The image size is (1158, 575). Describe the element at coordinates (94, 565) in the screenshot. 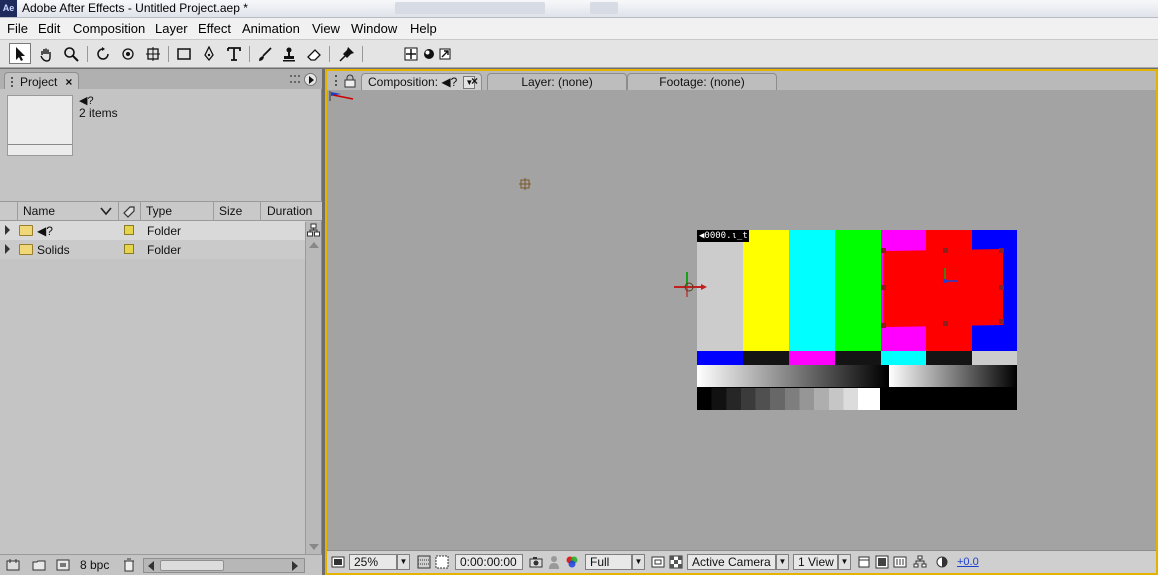

I see `bit-depth-button: 8 bpc` at that location.